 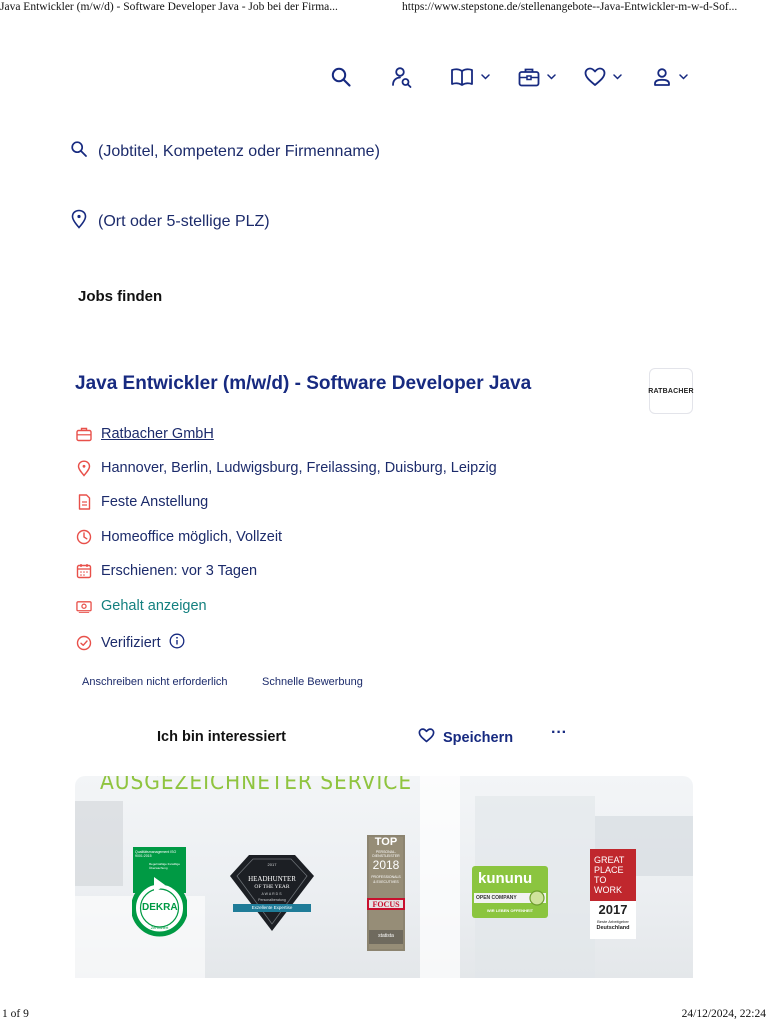 What do you see at coordinates (159, 927) in the screenshot?
I see `dekra-certified: Zertifiziert` at bounding box center [159, 927].